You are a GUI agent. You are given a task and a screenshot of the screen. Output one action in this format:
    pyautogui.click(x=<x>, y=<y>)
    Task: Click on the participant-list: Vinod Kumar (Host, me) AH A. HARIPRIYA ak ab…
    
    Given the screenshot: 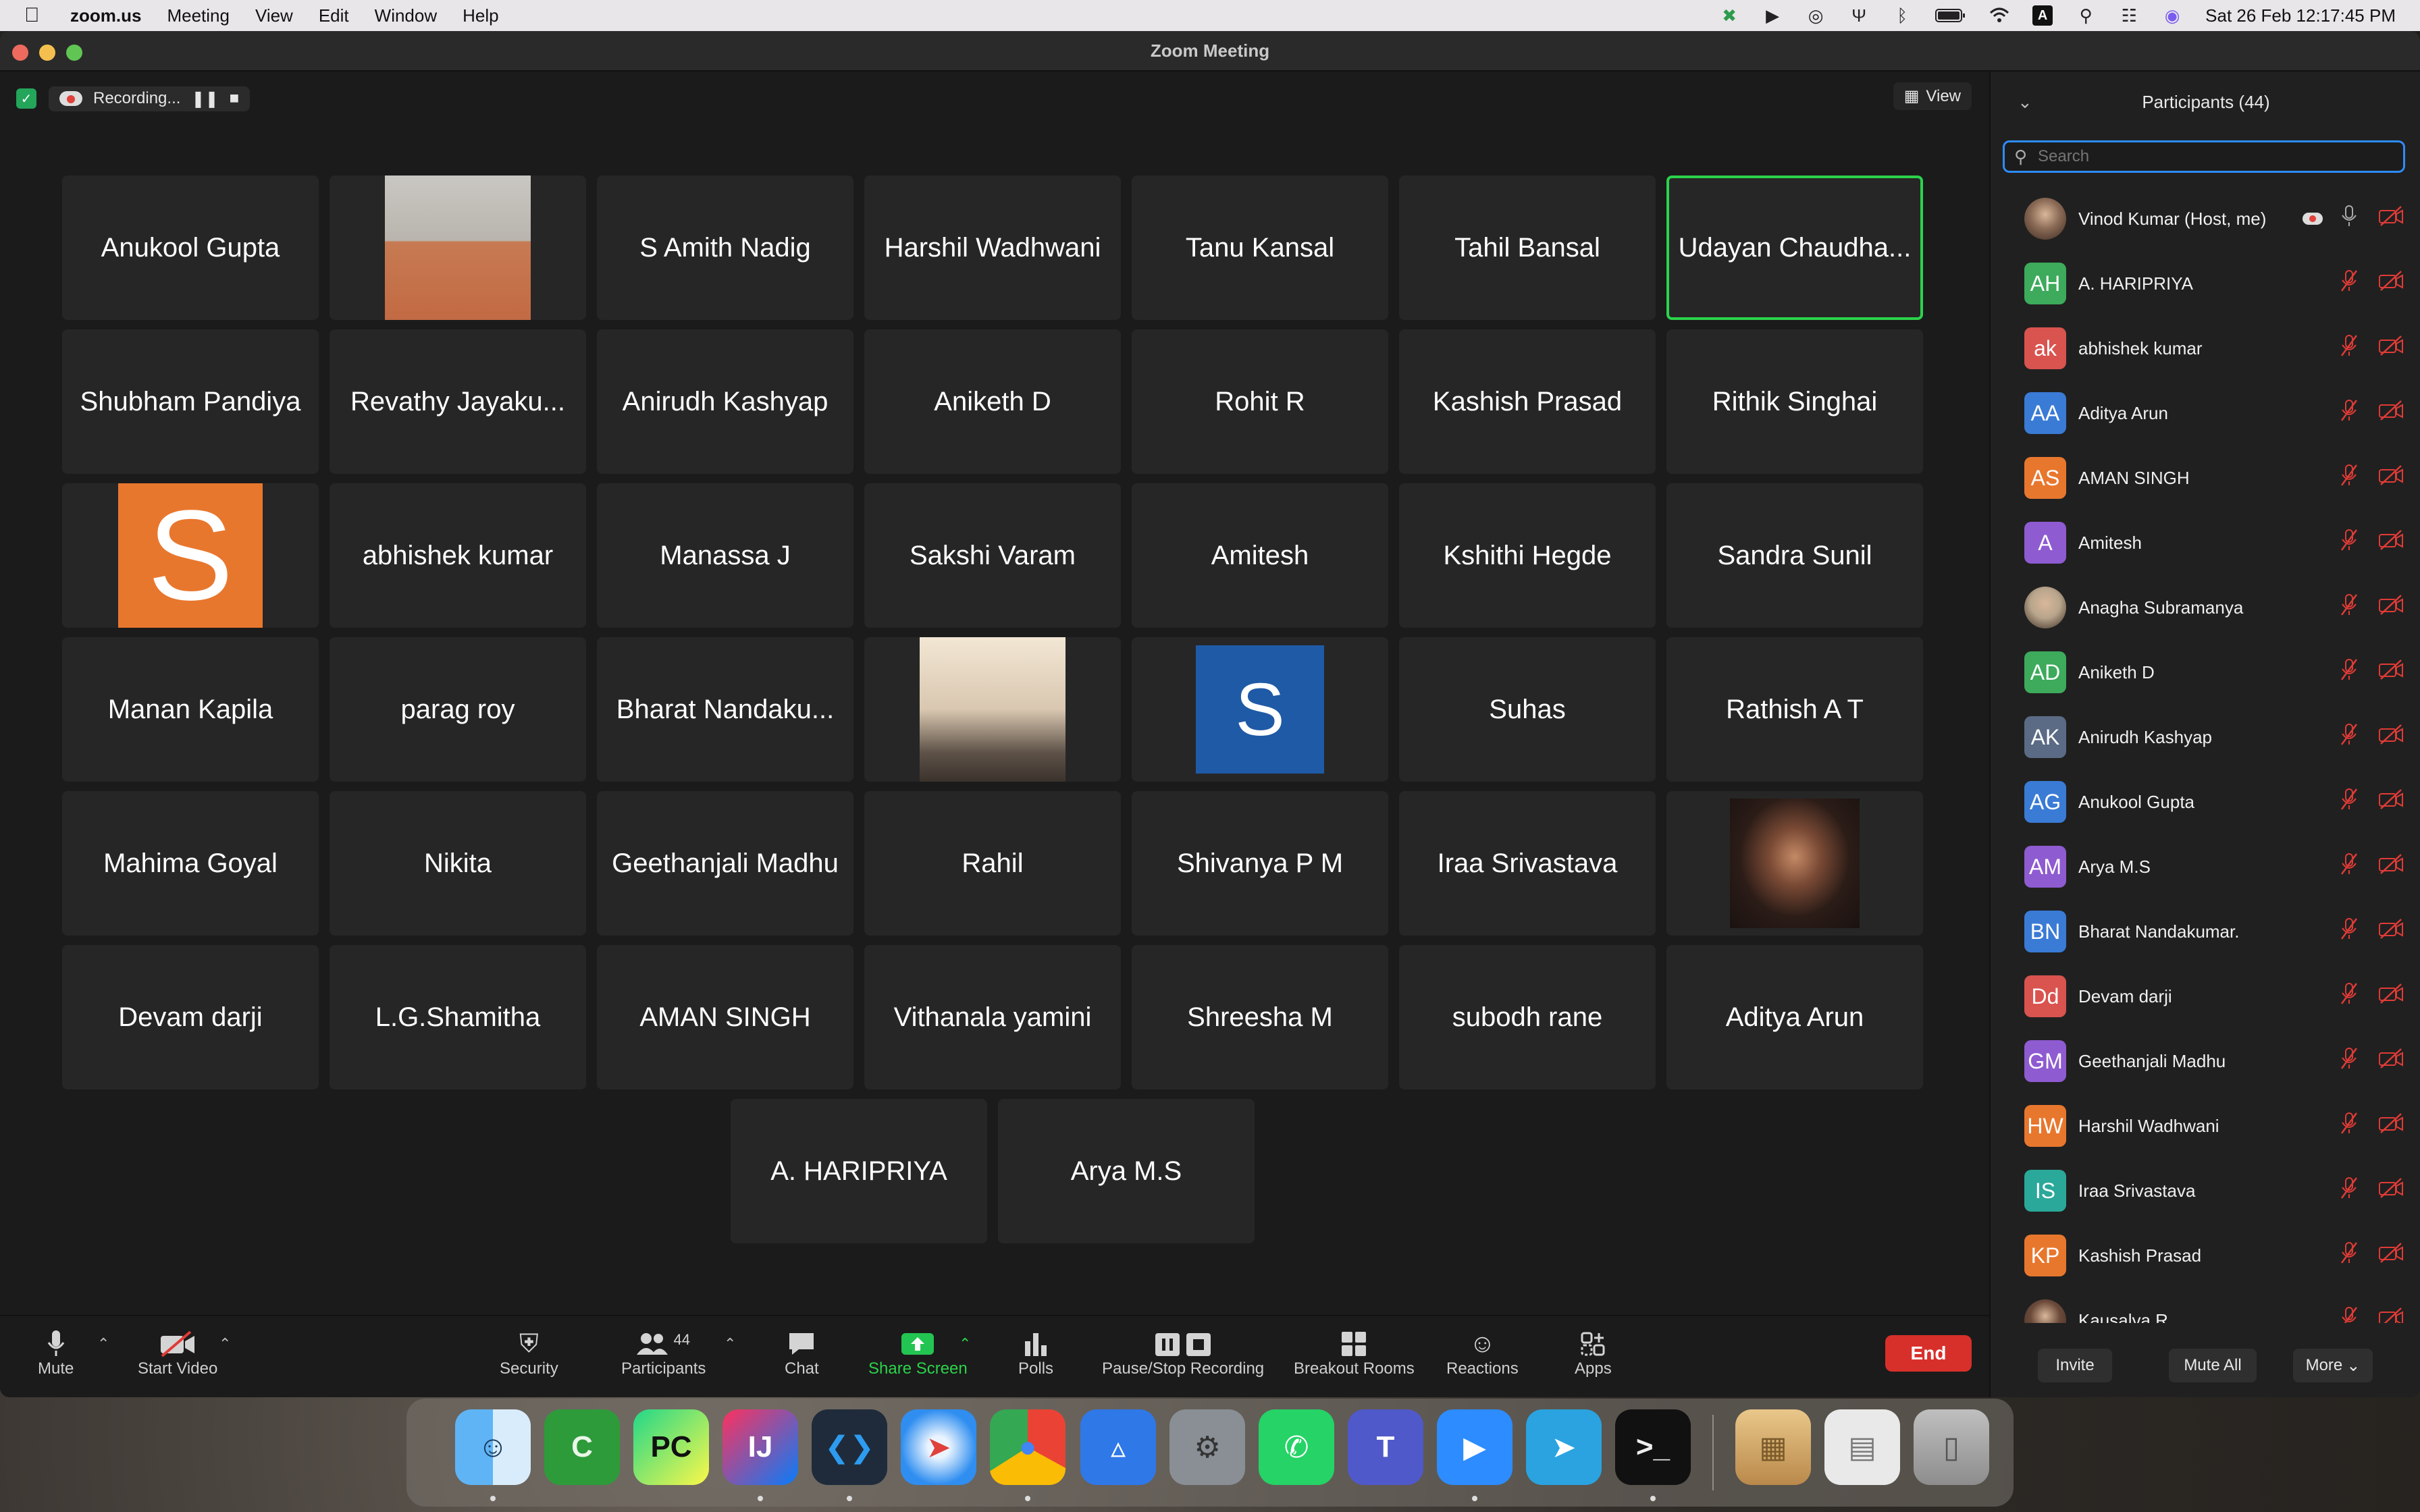 What is the action you would take?
    pyautogui.click(x=2205, y=755)
    